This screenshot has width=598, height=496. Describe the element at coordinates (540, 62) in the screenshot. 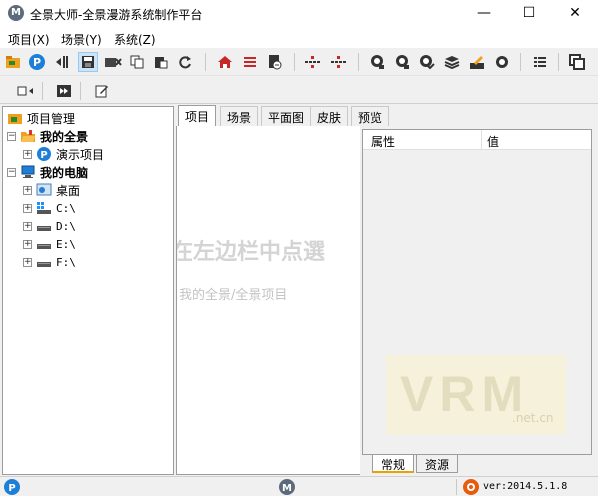

I see `menu-list-icon` at that location.